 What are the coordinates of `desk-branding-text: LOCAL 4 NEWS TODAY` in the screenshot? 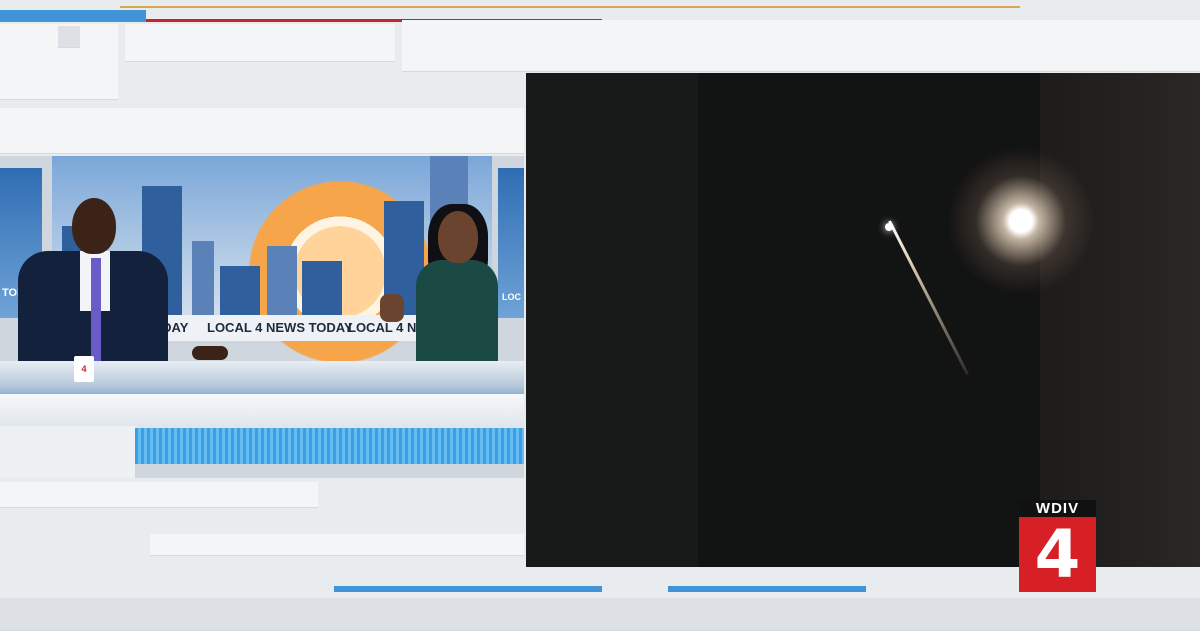 It's located at (280, 327).